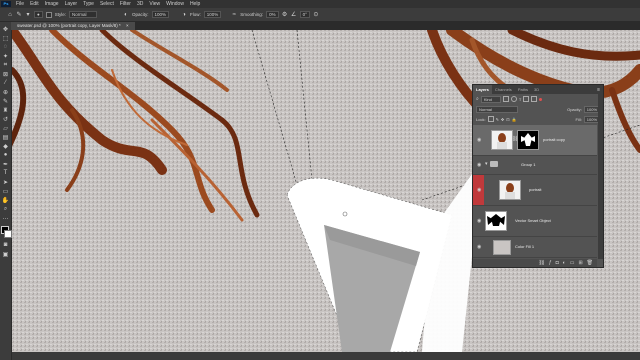 Image resolution: width=640 pixels, height=360 pixels. I want to click on menu-3d: 3D, so click(140, 4).